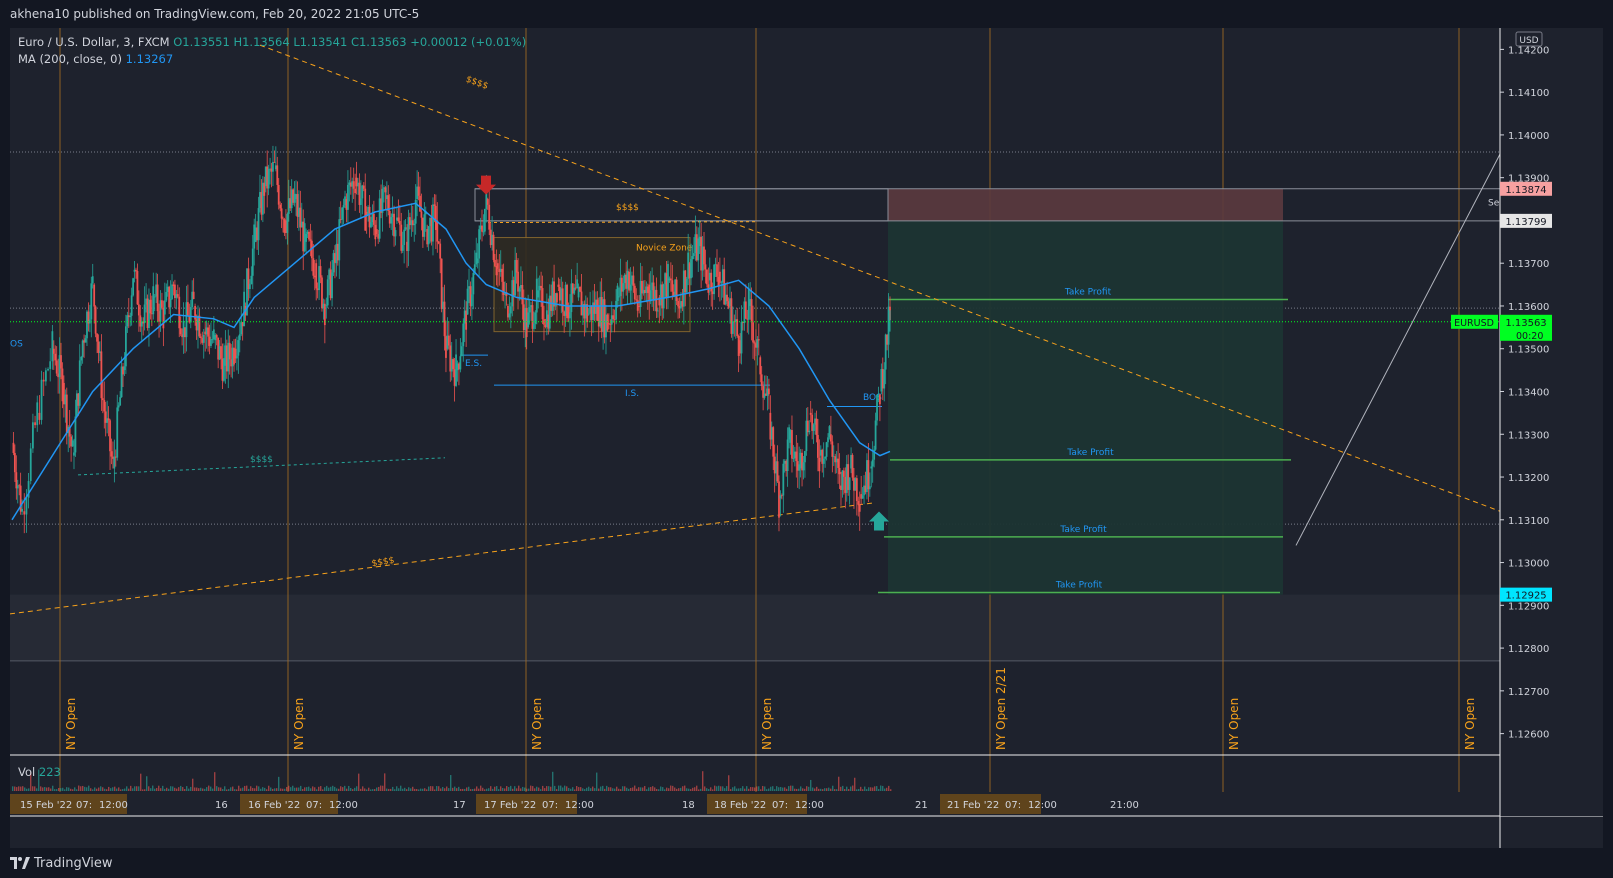  I want to click on legend-symbol: Euro / U.S. Dollar, 3, FXCM, so click(94, 42).